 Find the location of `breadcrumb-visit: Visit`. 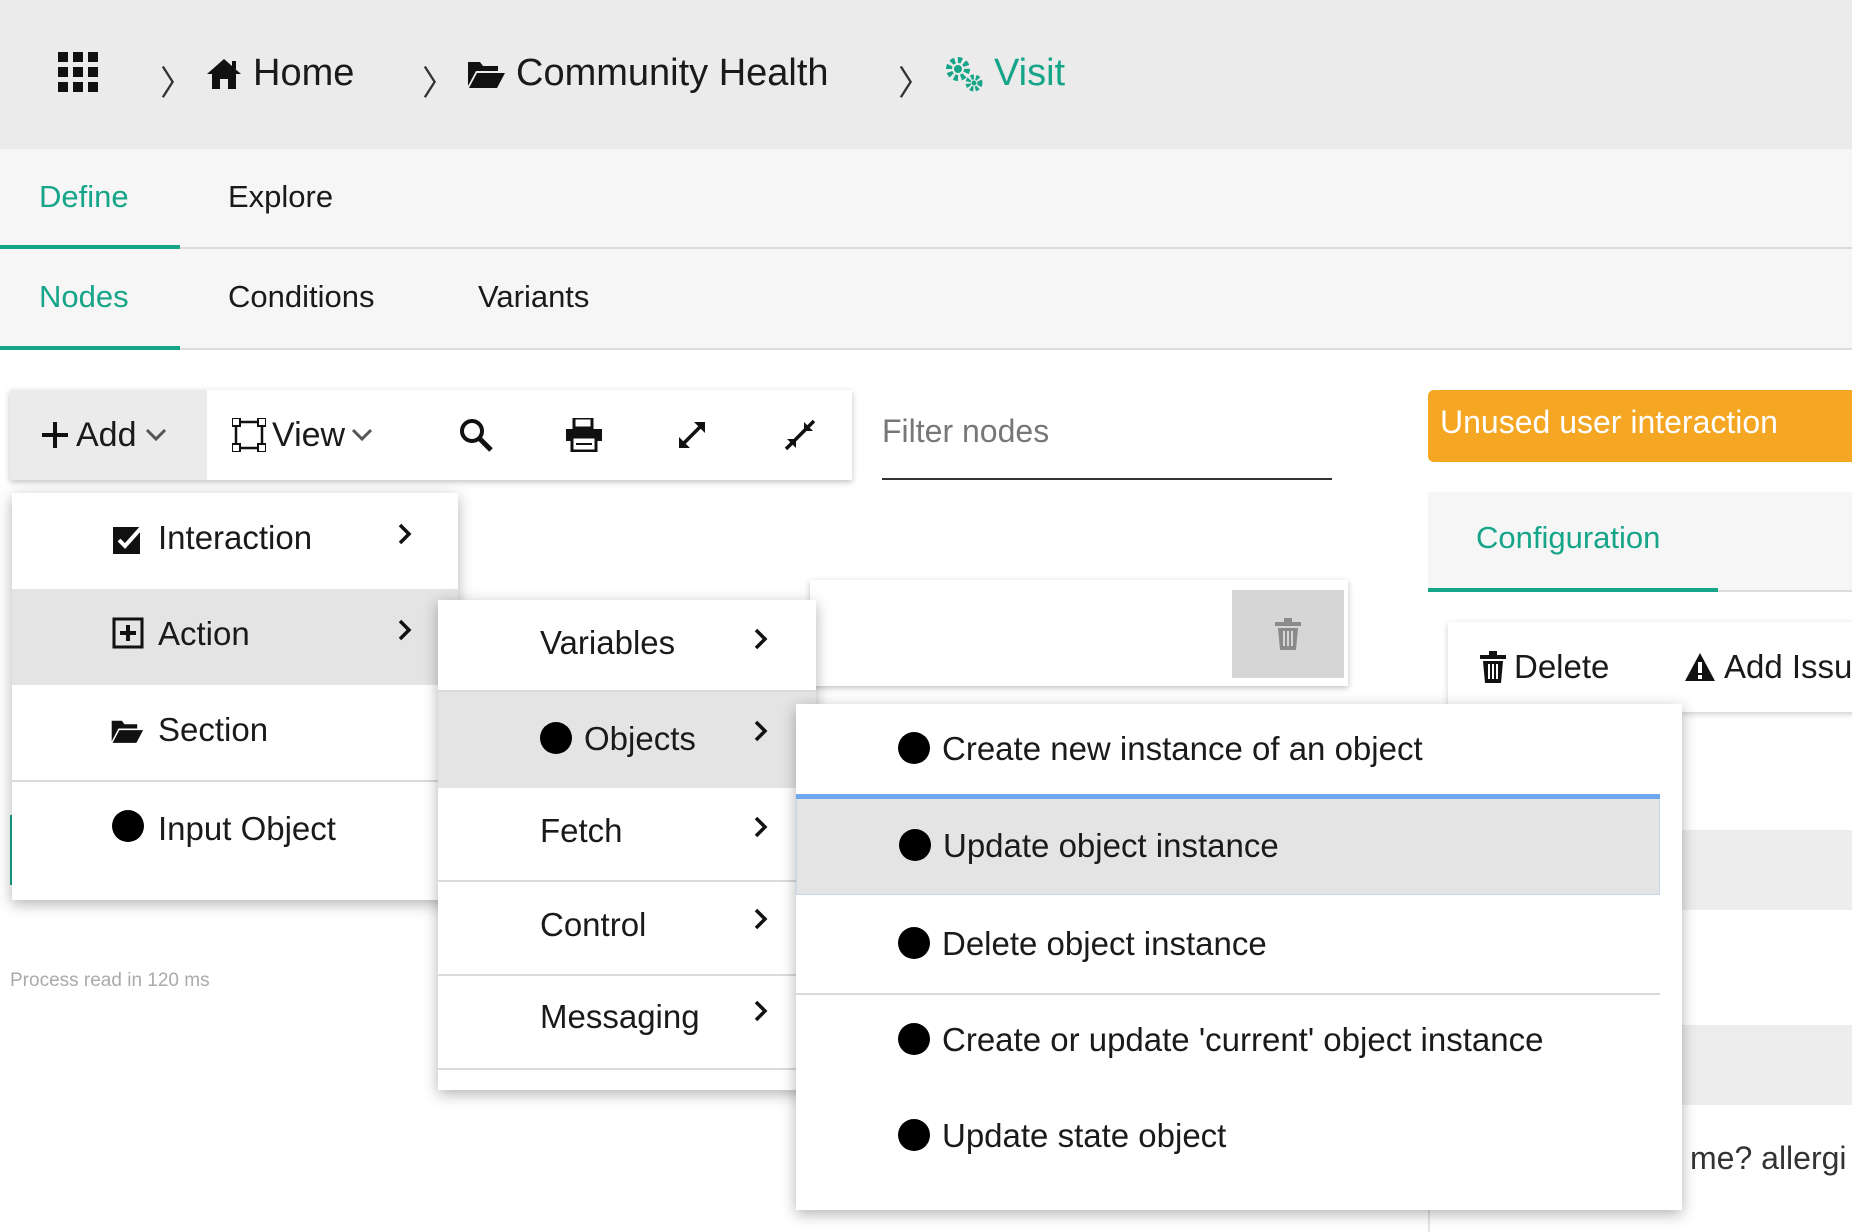

breadcrumb-visit: Visit is located at coordinates (1004, 73).